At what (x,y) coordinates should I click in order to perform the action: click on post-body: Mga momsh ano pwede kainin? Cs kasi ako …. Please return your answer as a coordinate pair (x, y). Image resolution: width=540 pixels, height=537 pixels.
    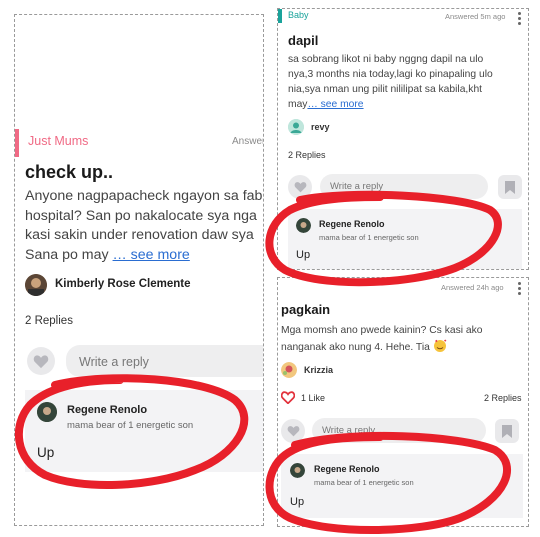
    Looking at the image, I should click on (404, 339).